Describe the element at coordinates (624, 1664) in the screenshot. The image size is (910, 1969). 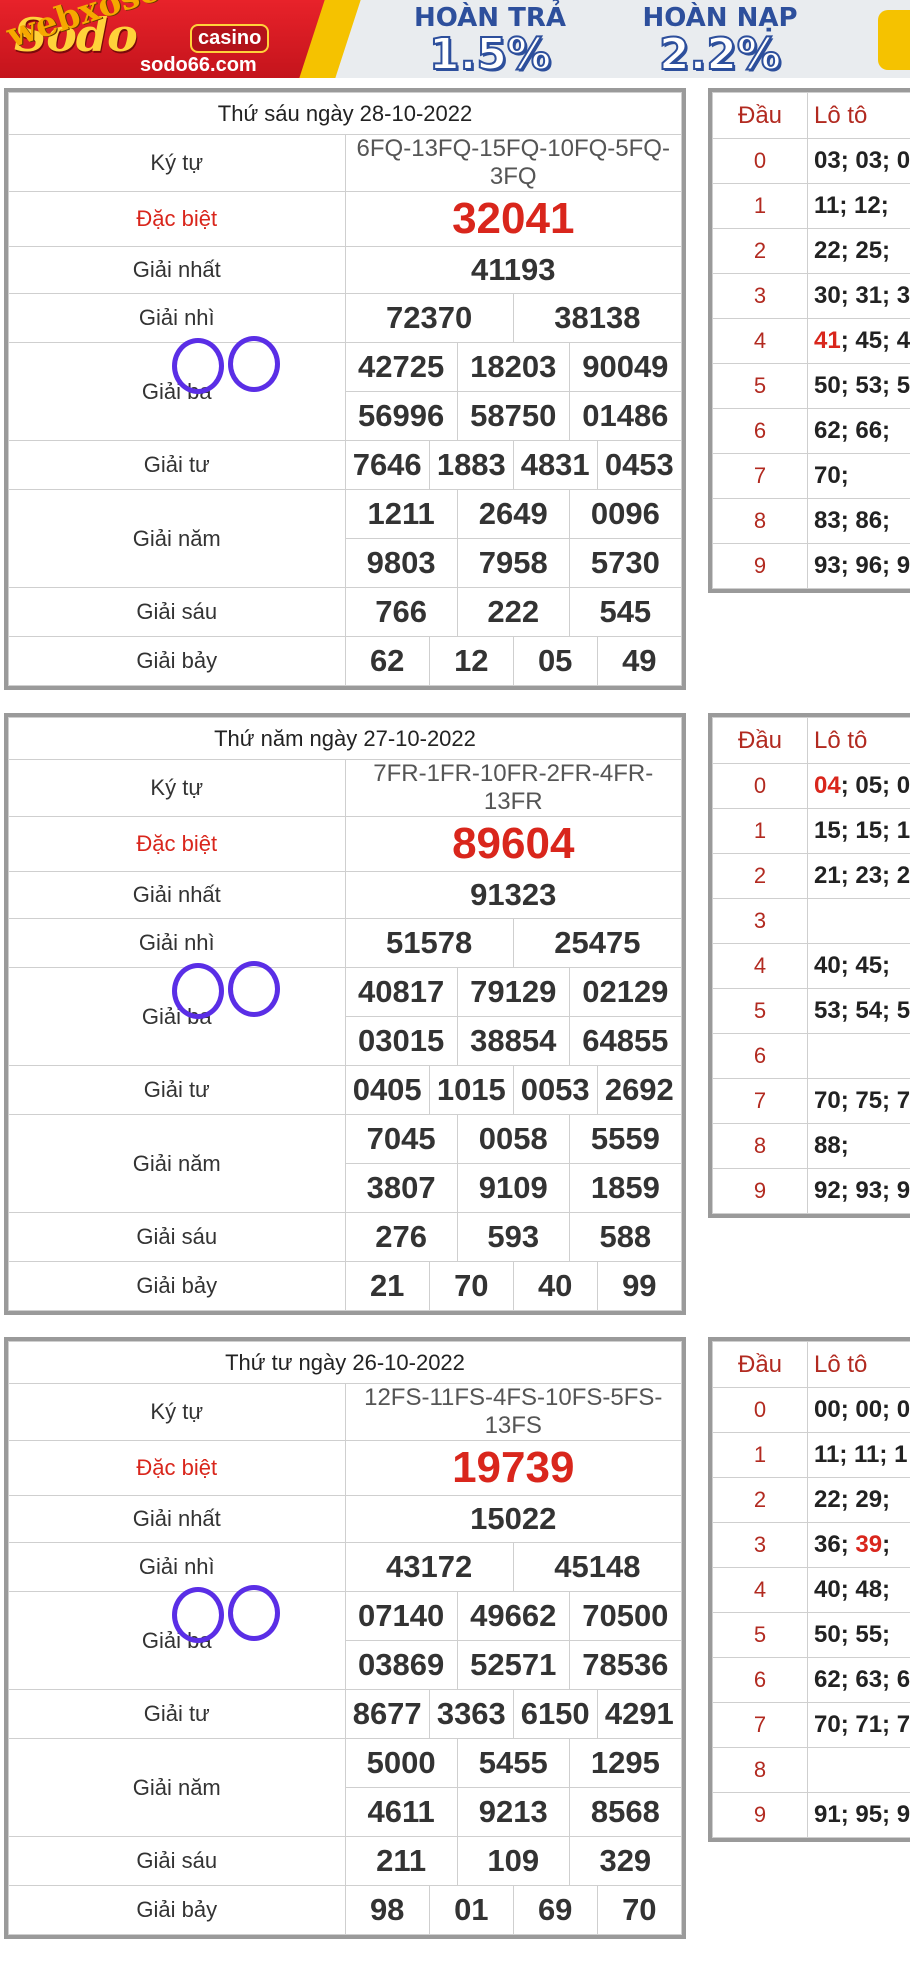
I see `third-prize: 78536` at that location.